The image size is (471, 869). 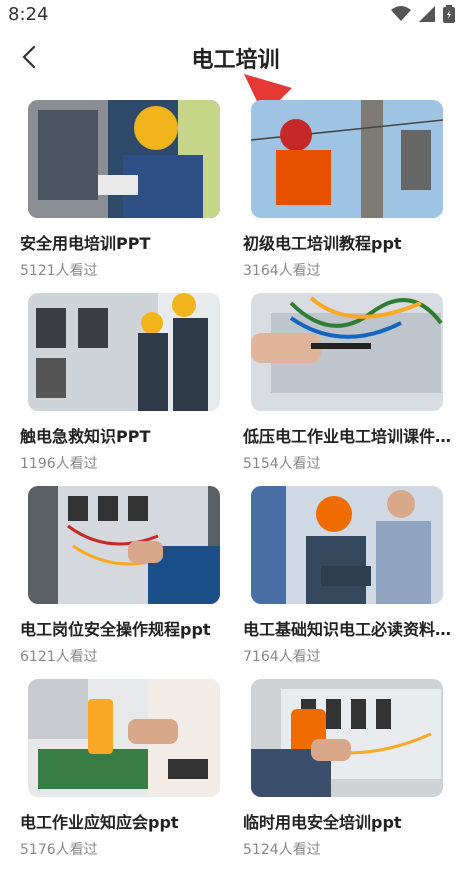 I want to click on view-count: 5124人看过, so click(x=282, y=850).